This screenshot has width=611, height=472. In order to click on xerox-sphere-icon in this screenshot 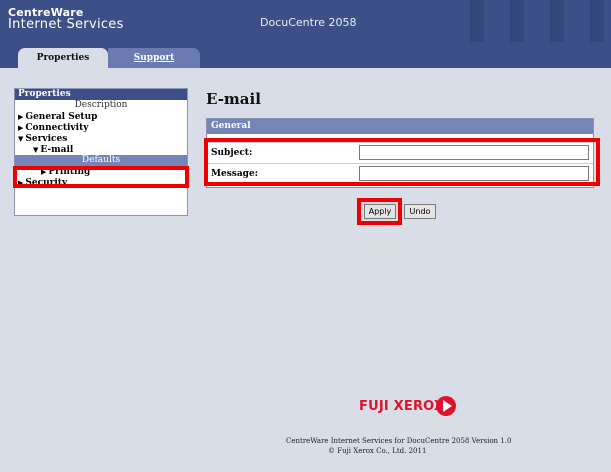, I will do `click(446, 406)`.